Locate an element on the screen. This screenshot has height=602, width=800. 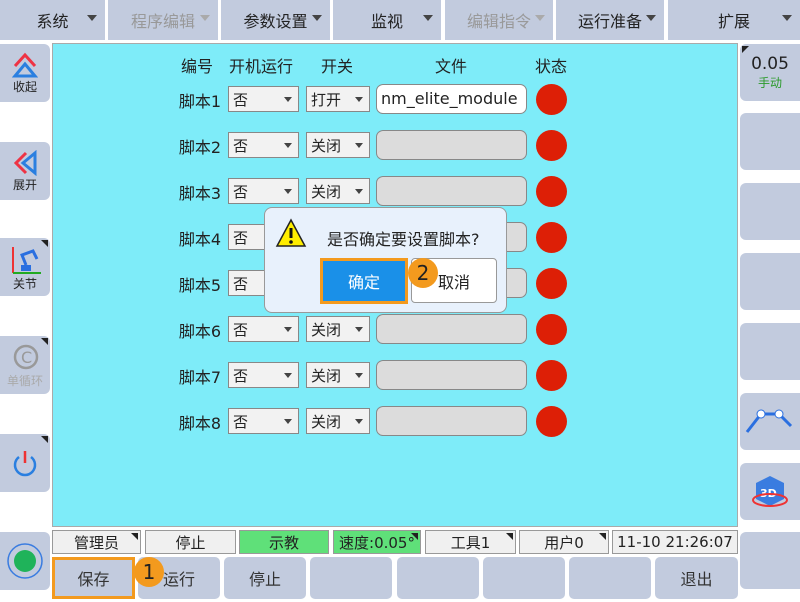
step-badge-2: 2 is located at coordinates (423, 273).